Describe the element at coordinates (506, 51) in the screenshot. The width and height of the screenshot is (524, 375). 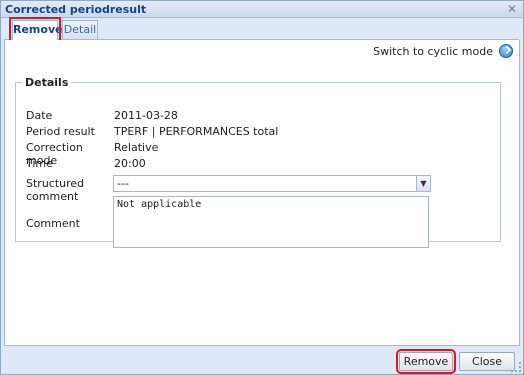
I see `circular-arrow-icon` at that location.